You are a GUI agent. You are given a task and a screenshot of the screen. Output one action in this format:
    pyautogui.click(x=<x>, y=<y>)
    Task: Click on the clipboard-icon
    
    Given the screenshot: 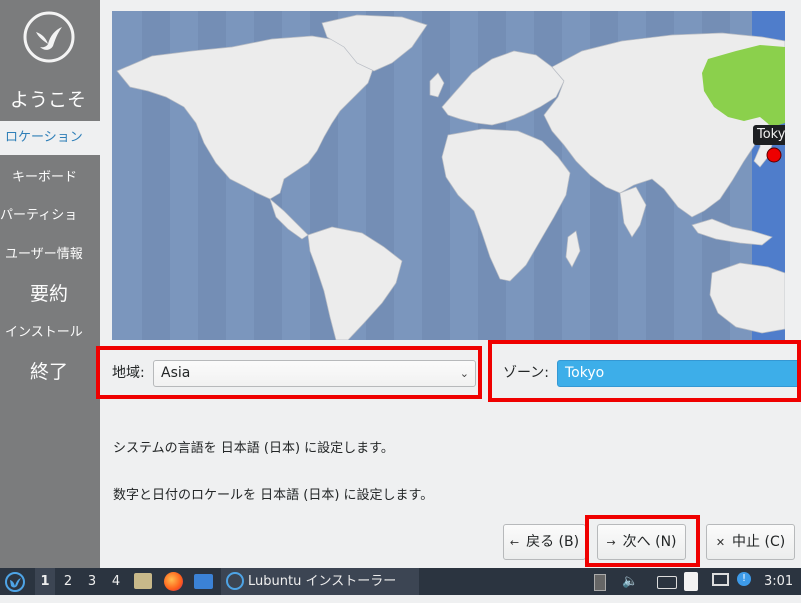 What is the action you would take?
    pyautogui.click(x=694, y=581)
    